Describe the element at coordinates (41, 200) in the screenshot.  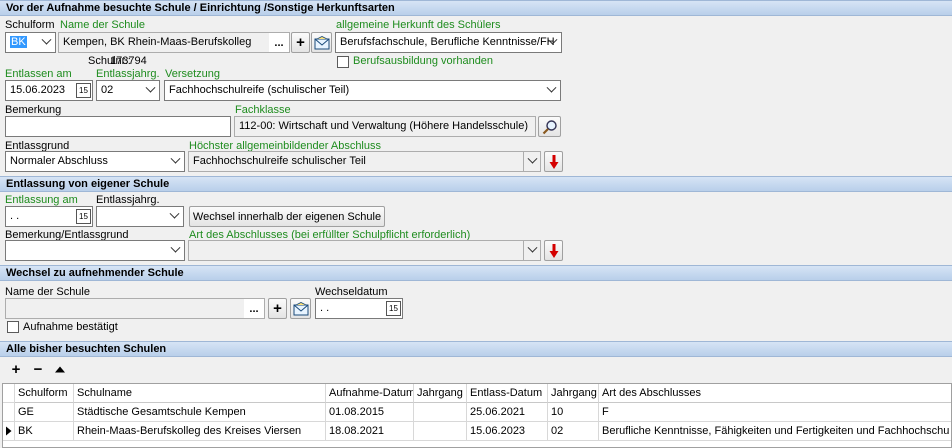
I see `entlassung-label: Entlassung am` at that location.